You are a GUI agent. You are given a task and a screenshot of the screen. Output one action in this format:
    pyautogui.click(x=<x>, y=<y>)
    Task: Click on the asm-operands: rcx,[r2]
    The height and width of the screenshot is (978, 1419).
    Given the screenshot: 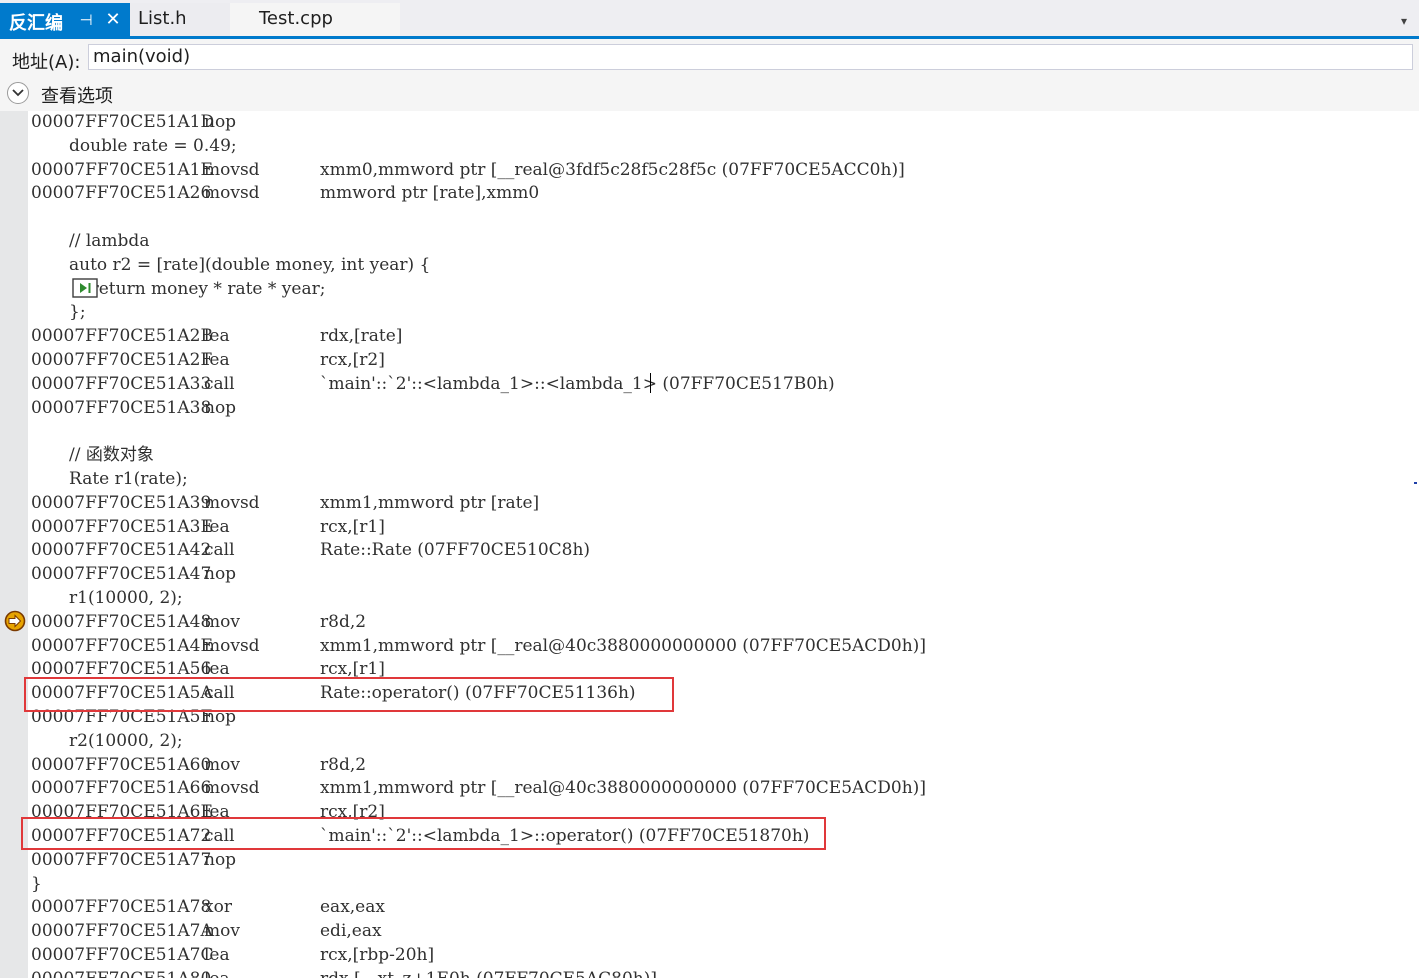 What is the action you would take?
    pyautogui.click(x=352, y=360)
    